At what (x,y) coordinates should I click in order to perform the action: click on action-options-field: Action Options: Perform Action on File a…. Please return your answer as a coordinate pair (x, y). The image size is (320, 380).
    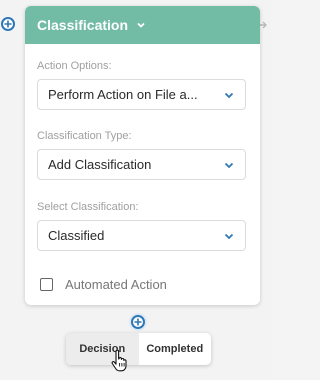
    Looking at the image, I should click on (141, 85).